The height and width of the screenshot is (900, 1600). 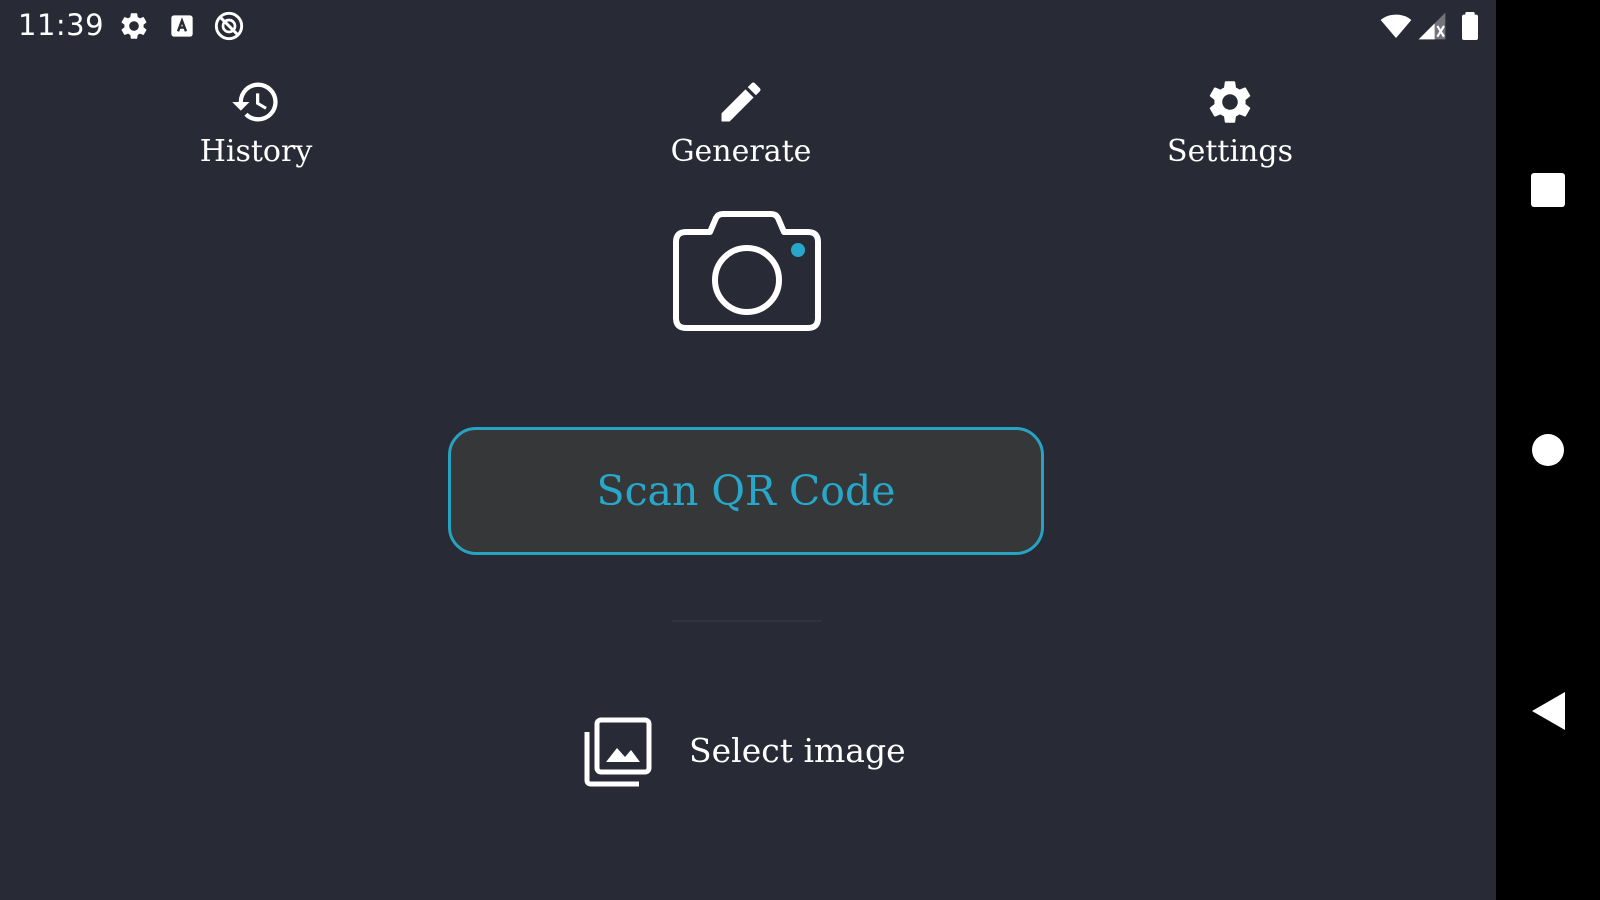 I want to click on scan-qr-code-button: Scan QR Code, so click(x=746, y=491).